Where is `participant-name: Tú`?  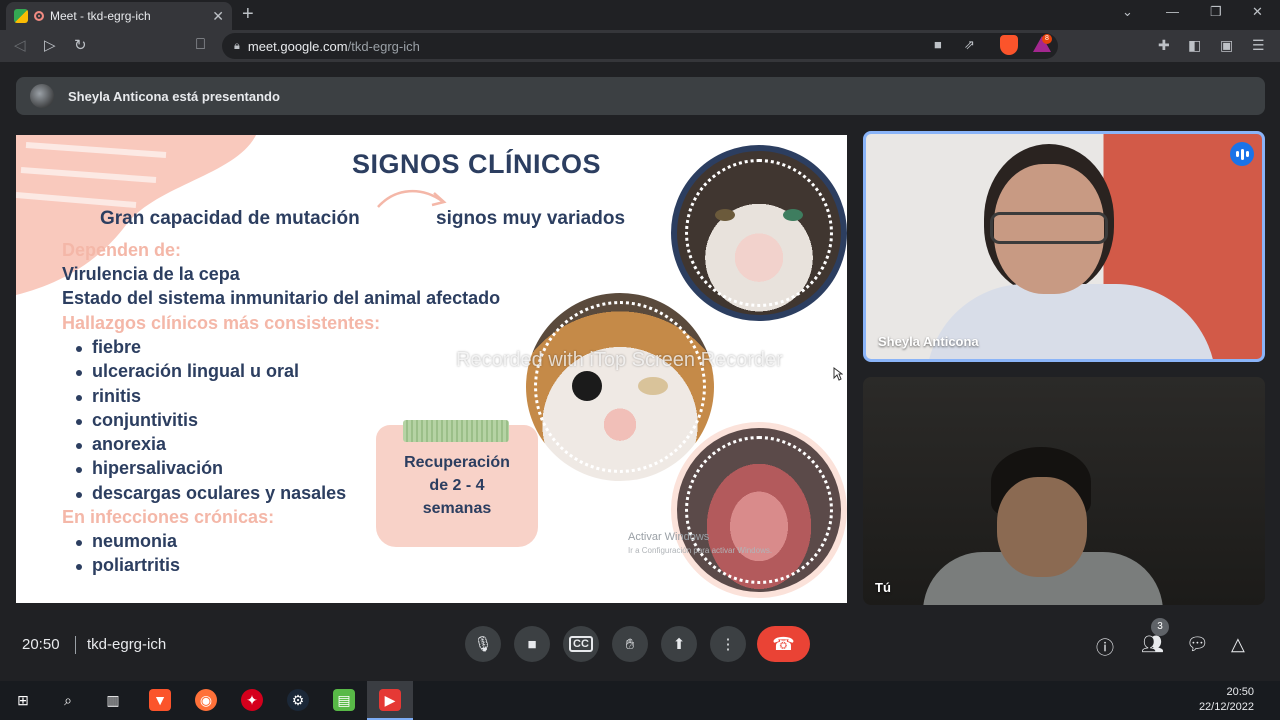 participant-name: Tú is located at coordinates (883, 587).